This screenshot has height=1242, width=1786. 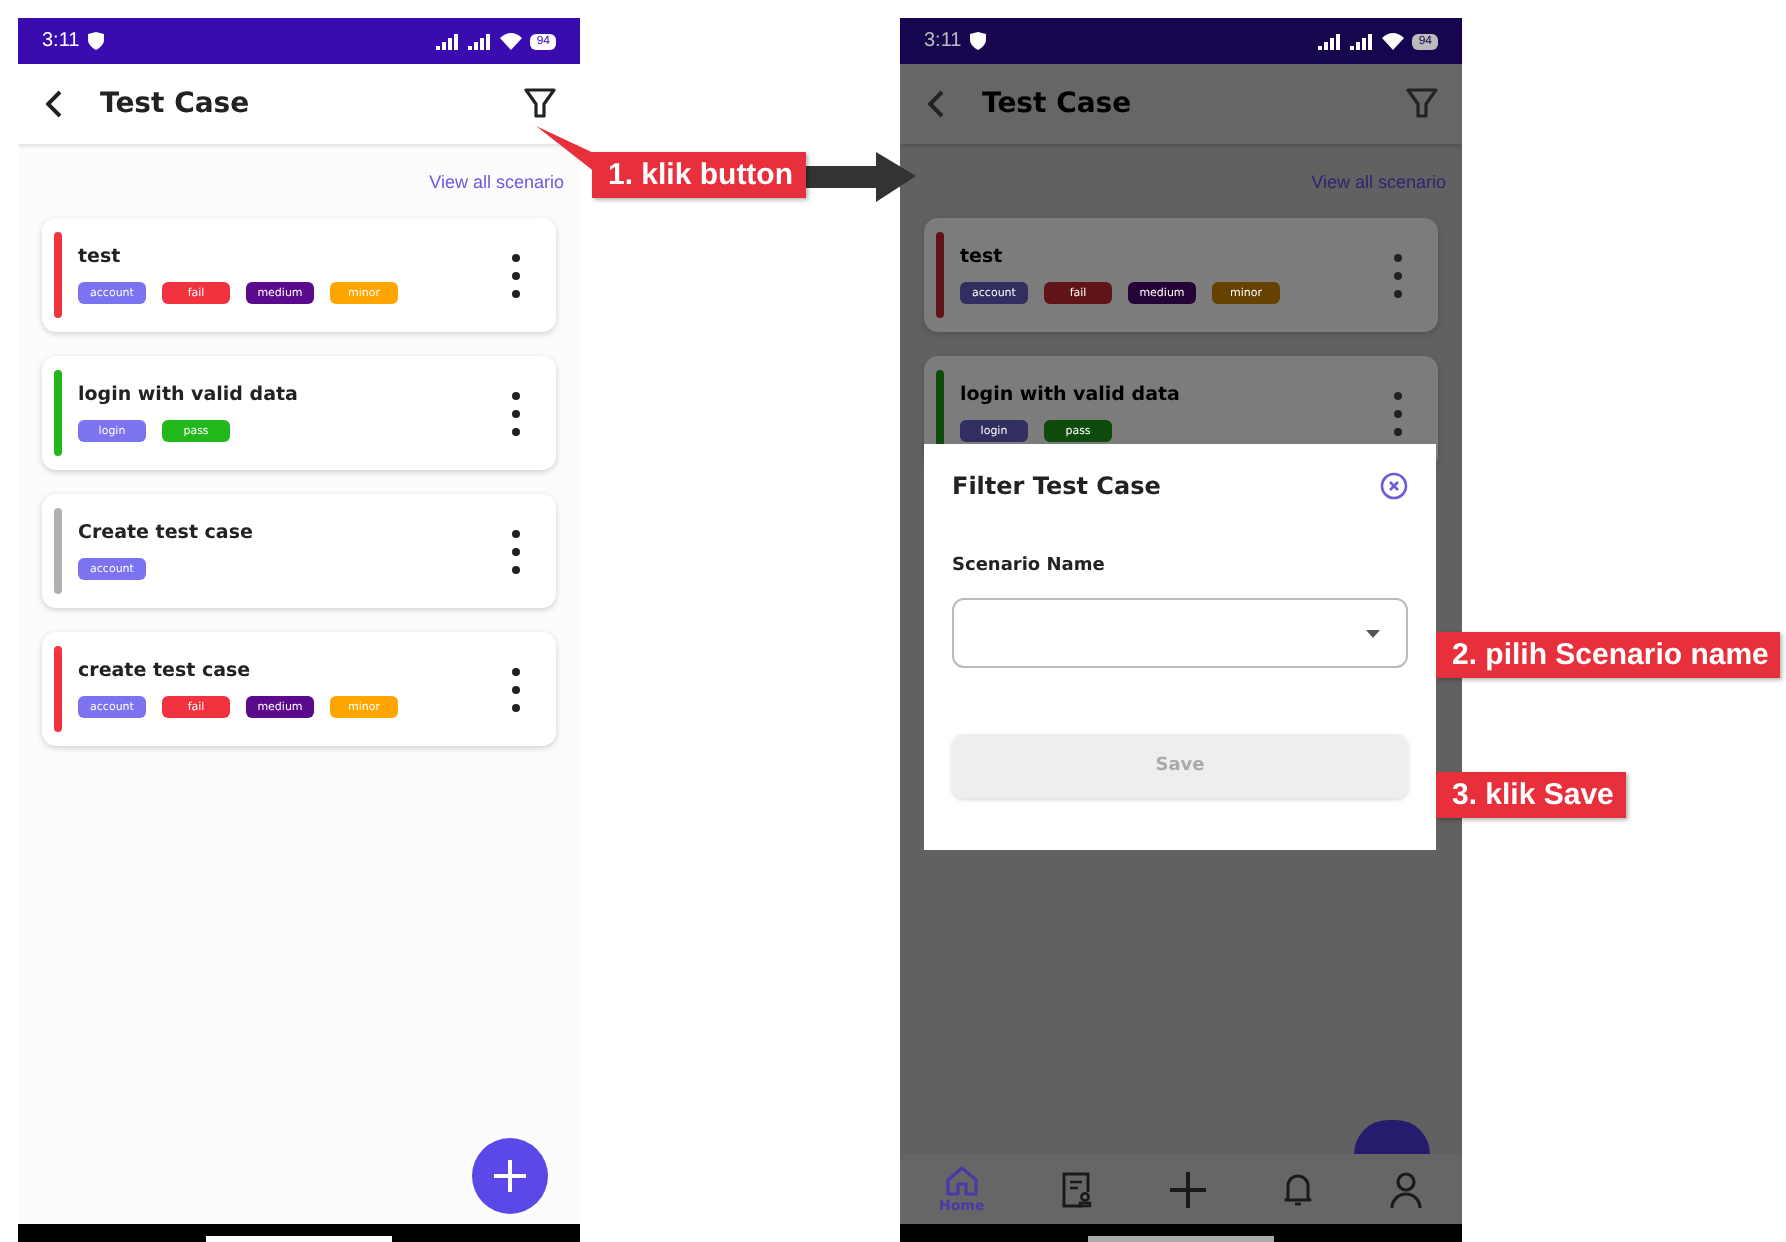 I want to click on bell-icon, so click(x=1298, y=1189).